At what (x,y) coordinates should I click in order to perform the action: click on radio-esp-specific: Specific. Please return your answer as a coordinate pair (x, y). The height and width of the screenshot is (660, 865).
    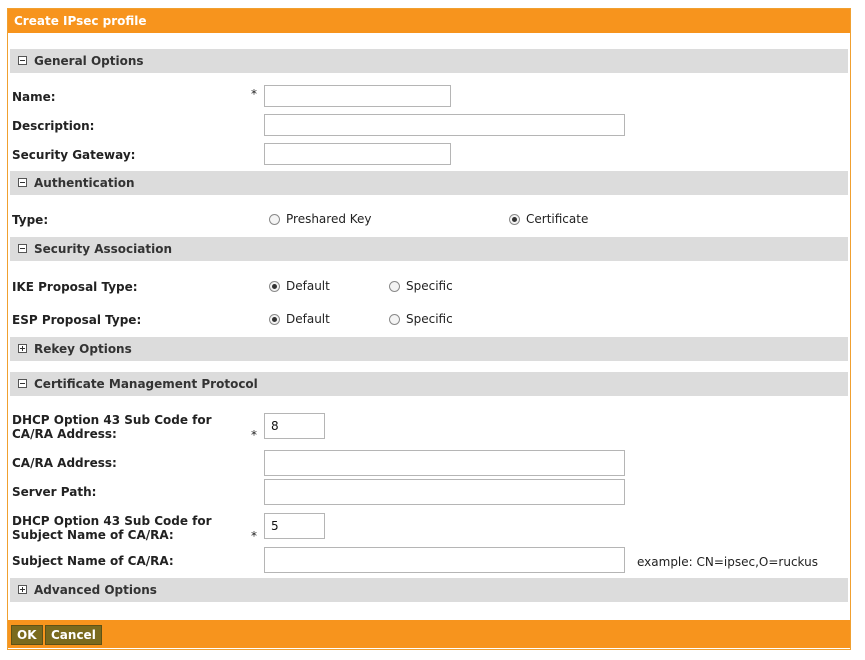
    Looking at the image, I should click on (421, 319).